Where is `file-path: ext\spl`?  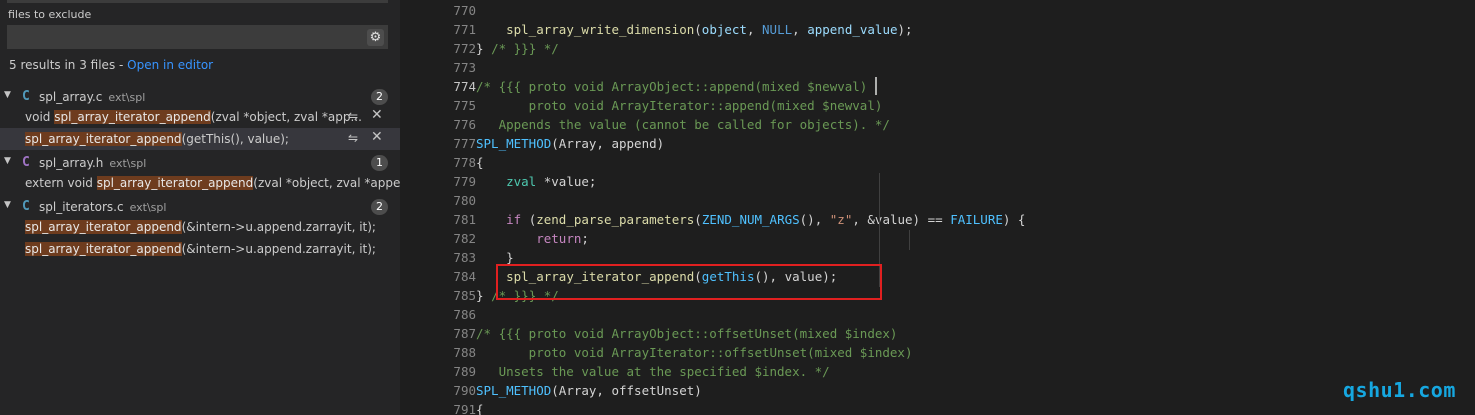
file-path: ext\spl is located at coordinates (127, 97).